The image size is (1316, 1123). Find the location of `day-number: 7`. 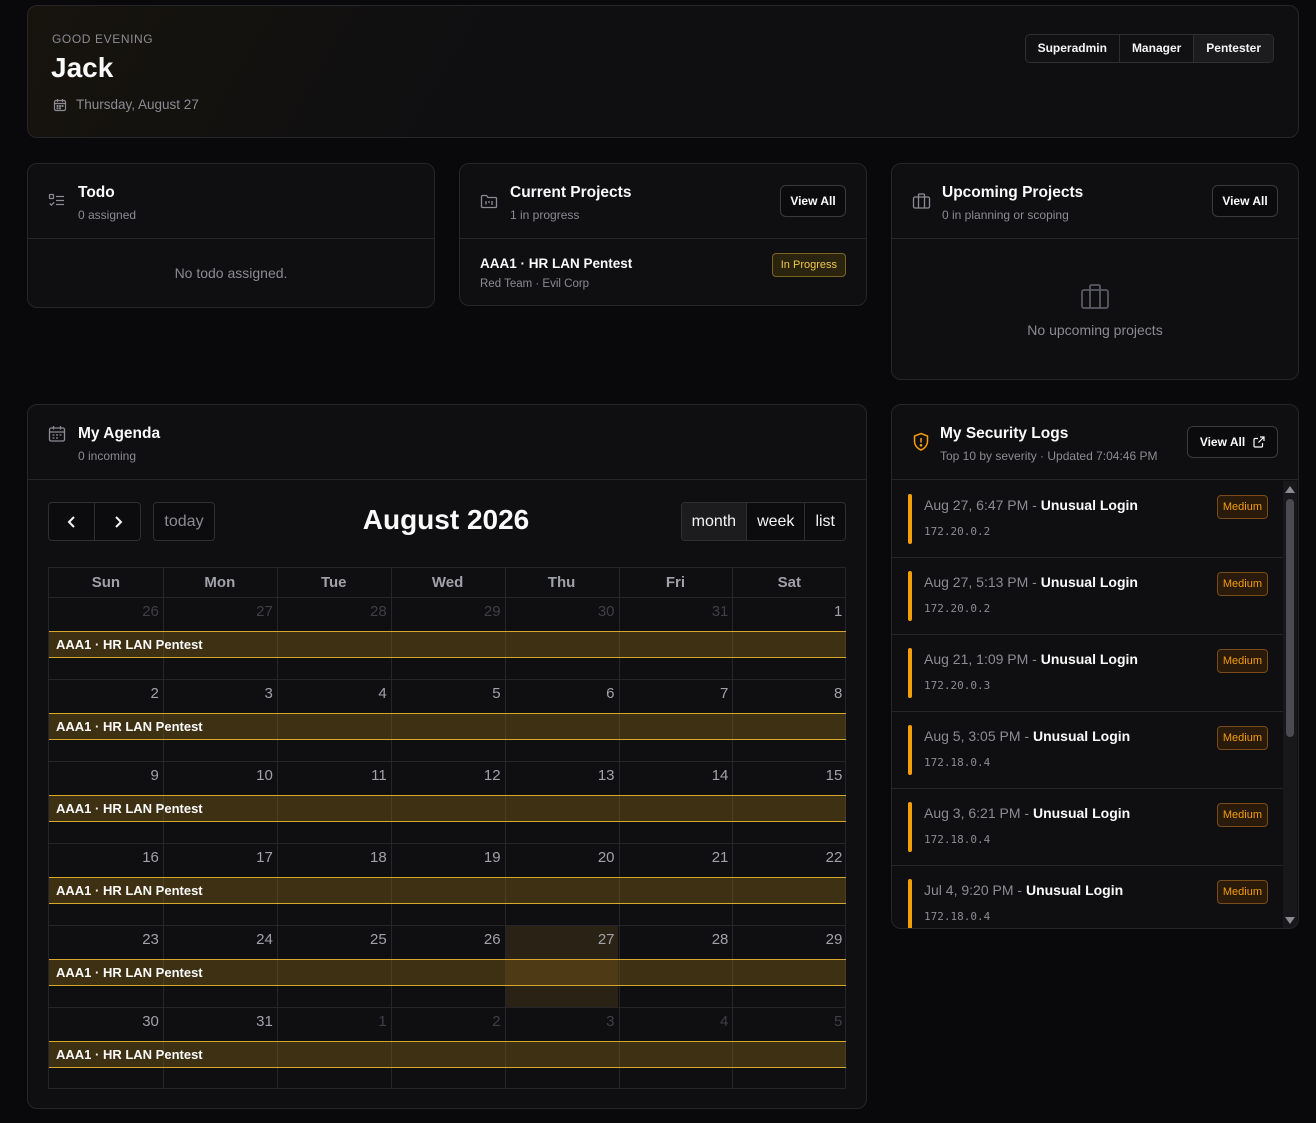

day-number: 7 is located at coordinates (678, 693).